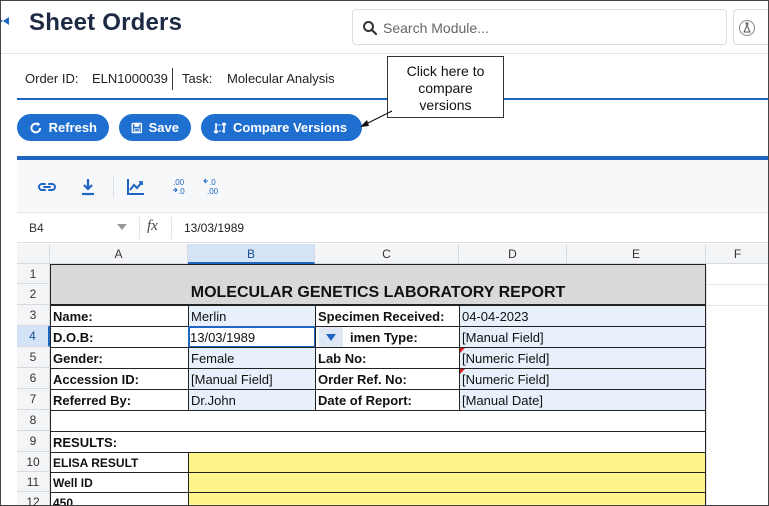  I want to click on cell-a7: Referred By:, so click(119, 400).